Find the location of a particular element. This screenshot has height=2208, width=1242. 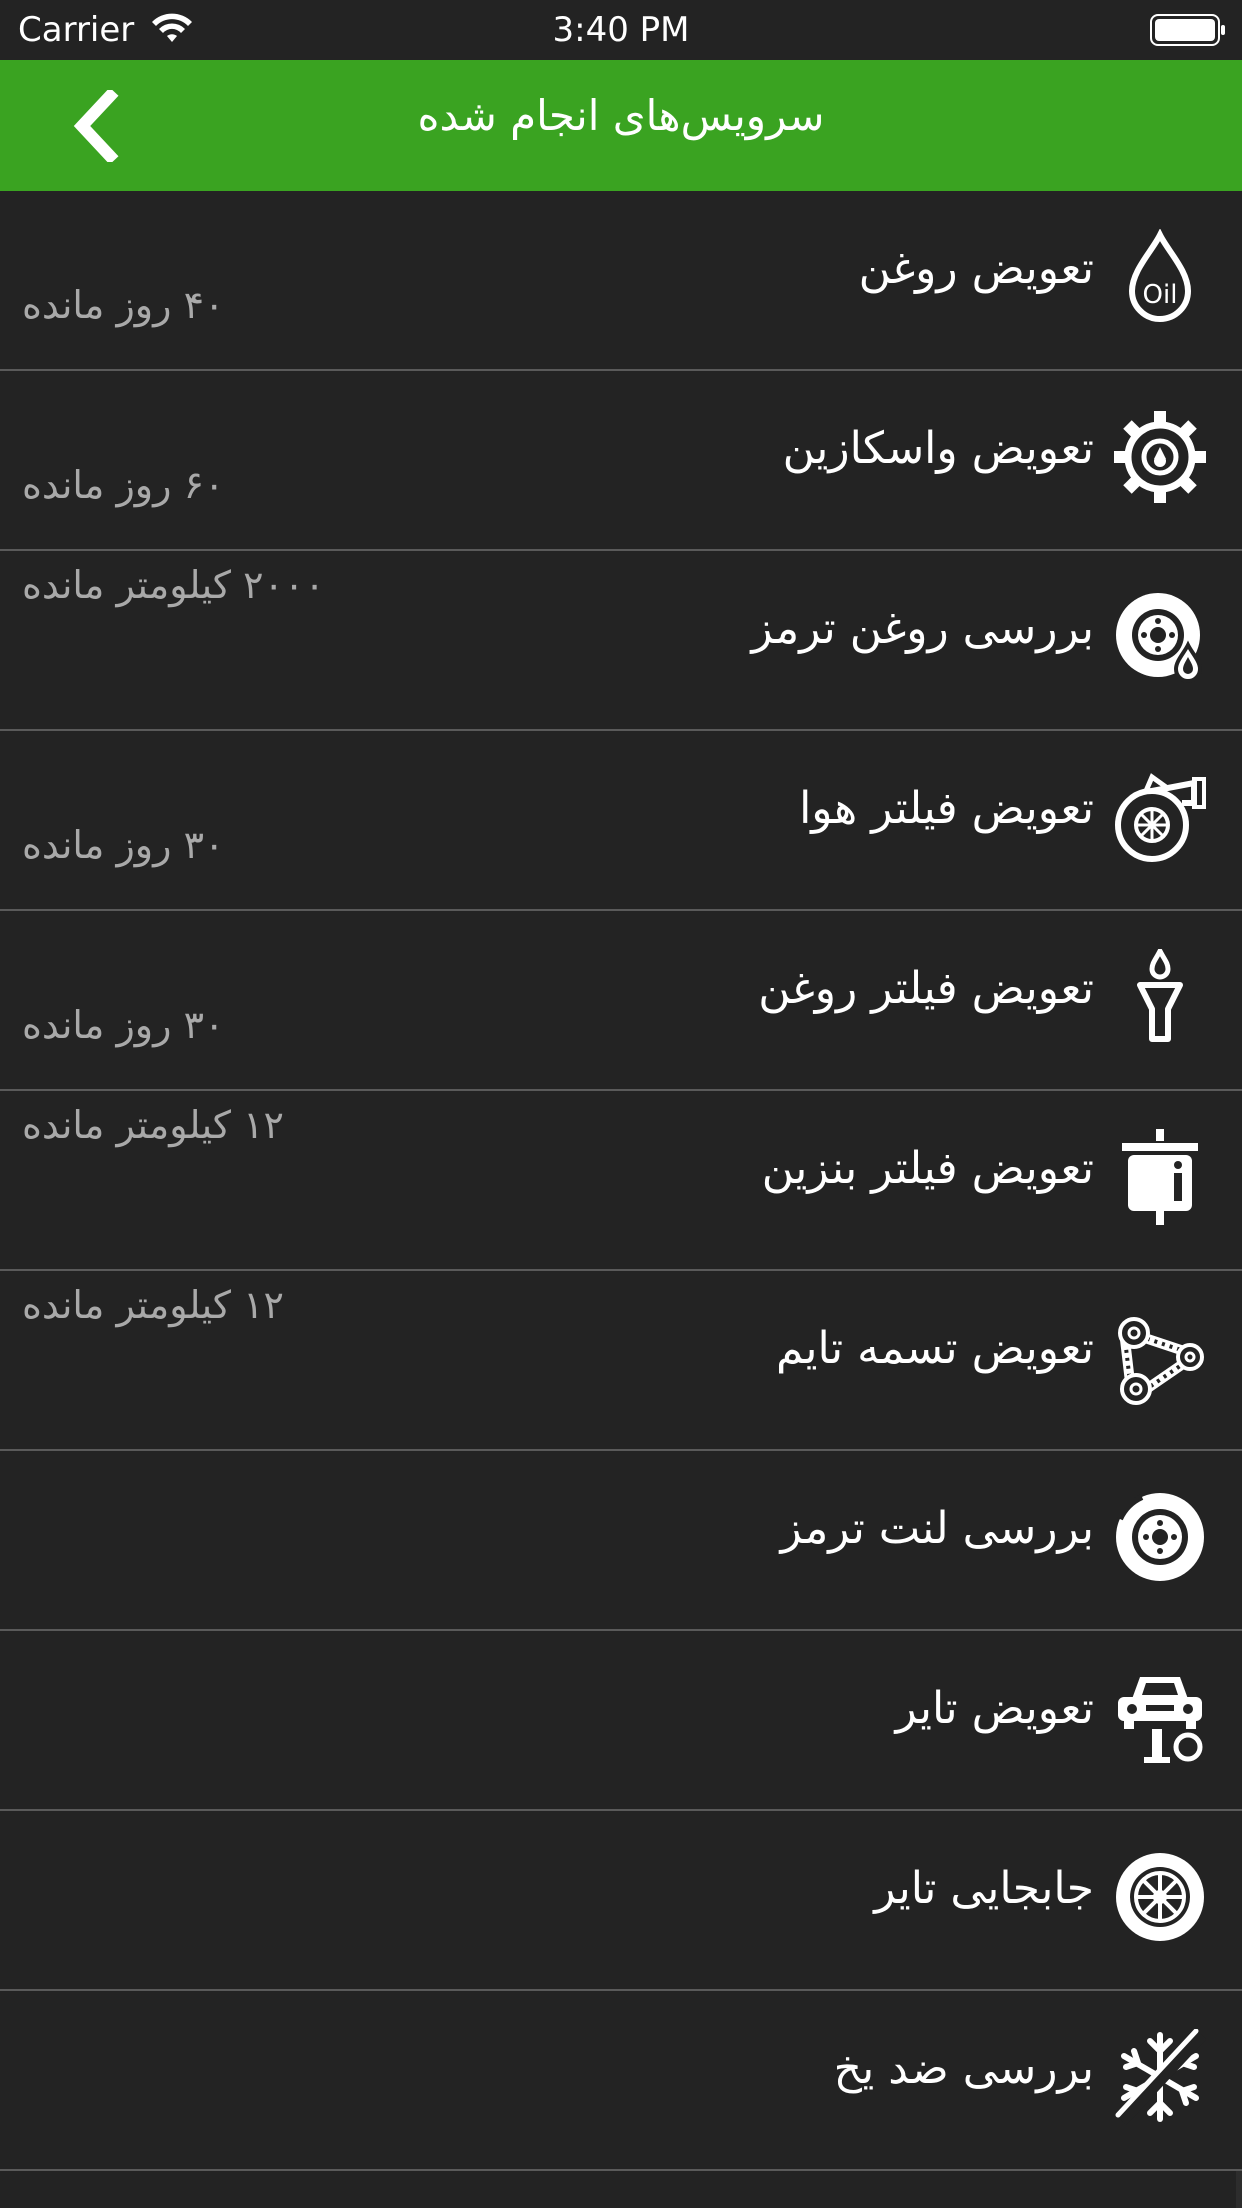

service-remaining: ۶۰ روز مانده is located at coordinates (123, 485).